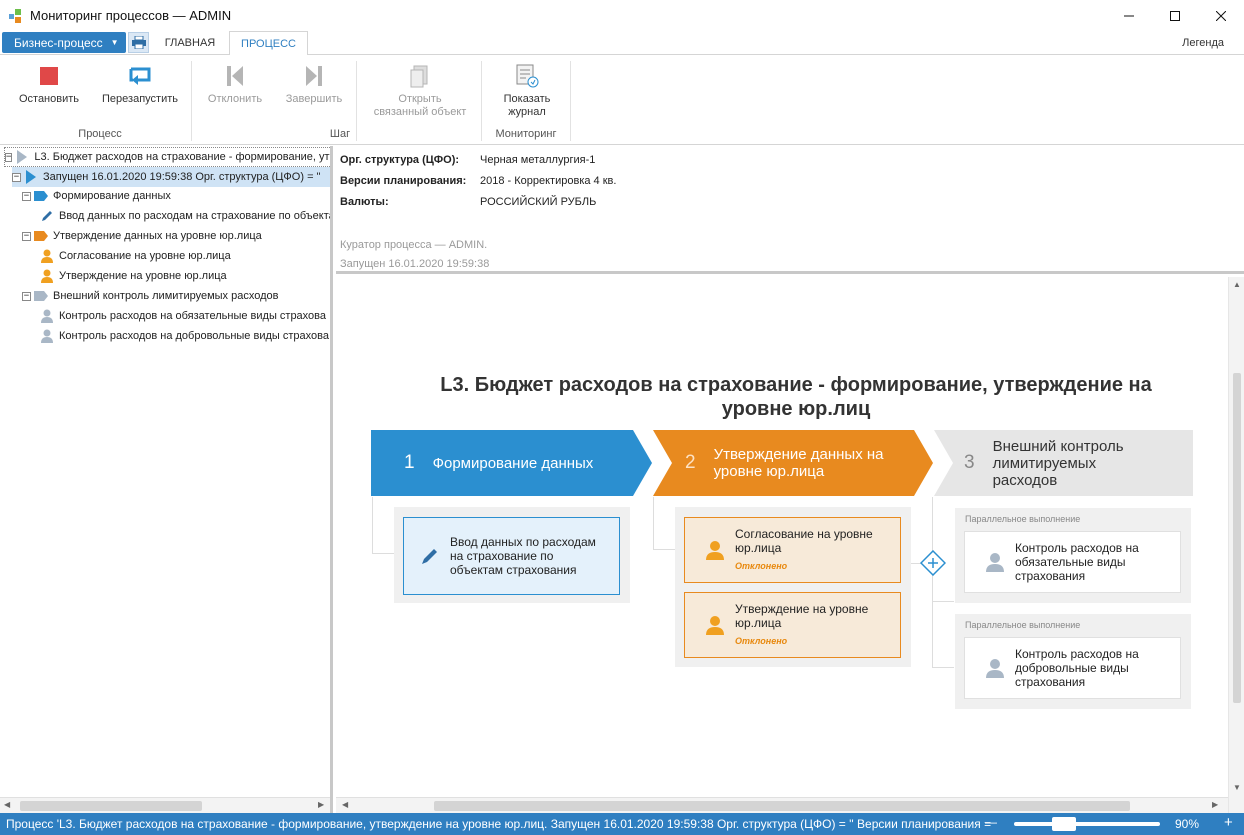  Describe the element at coordinates (314, 84) in the screenshot. I see `finish-button: Завершить` at that location.